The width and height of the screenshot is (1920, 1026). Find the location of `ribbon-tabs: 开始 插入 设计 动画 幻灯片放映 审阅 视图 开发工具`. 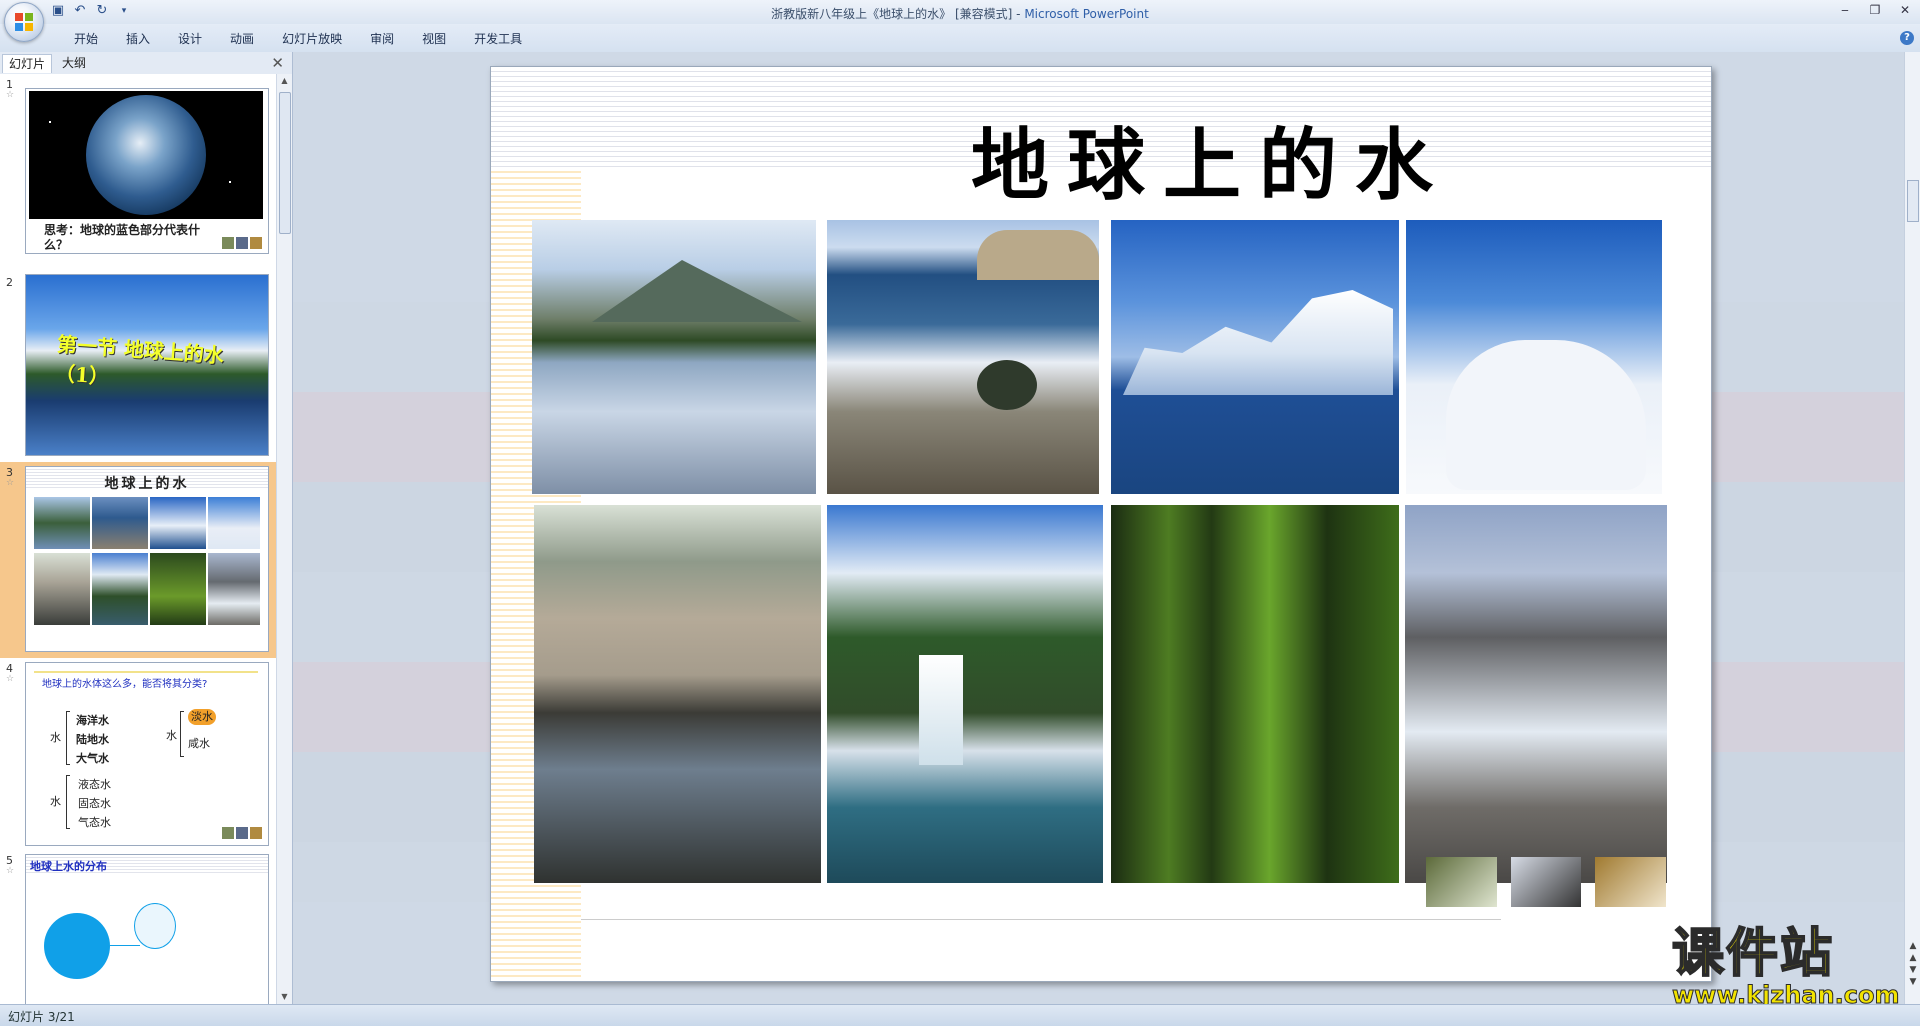

ribbon-tabs: 开始 插入 设计 动画 幻灯片放映 审阅 视图 开发工具 is located at coordinates (298, 39).